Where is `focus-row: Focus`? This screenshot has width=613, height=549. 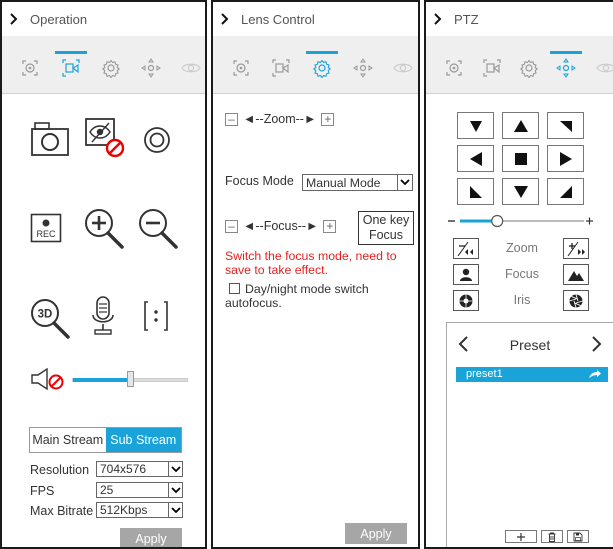
focus-row: Focus is located at coordinates (521, 275).